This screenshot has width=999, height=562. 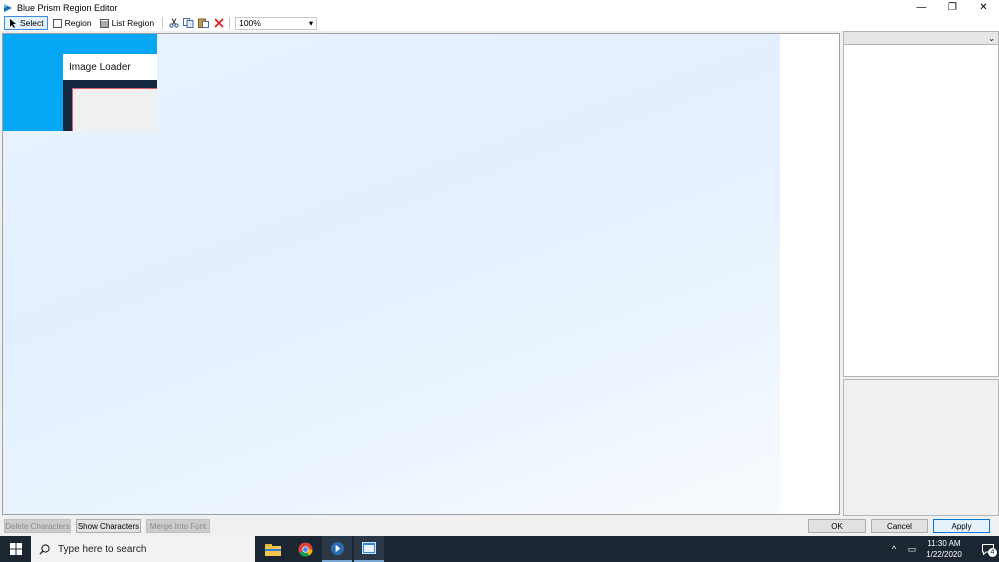 I want to click on list-region-tool-button: List Region, so click(x=127, y=23).